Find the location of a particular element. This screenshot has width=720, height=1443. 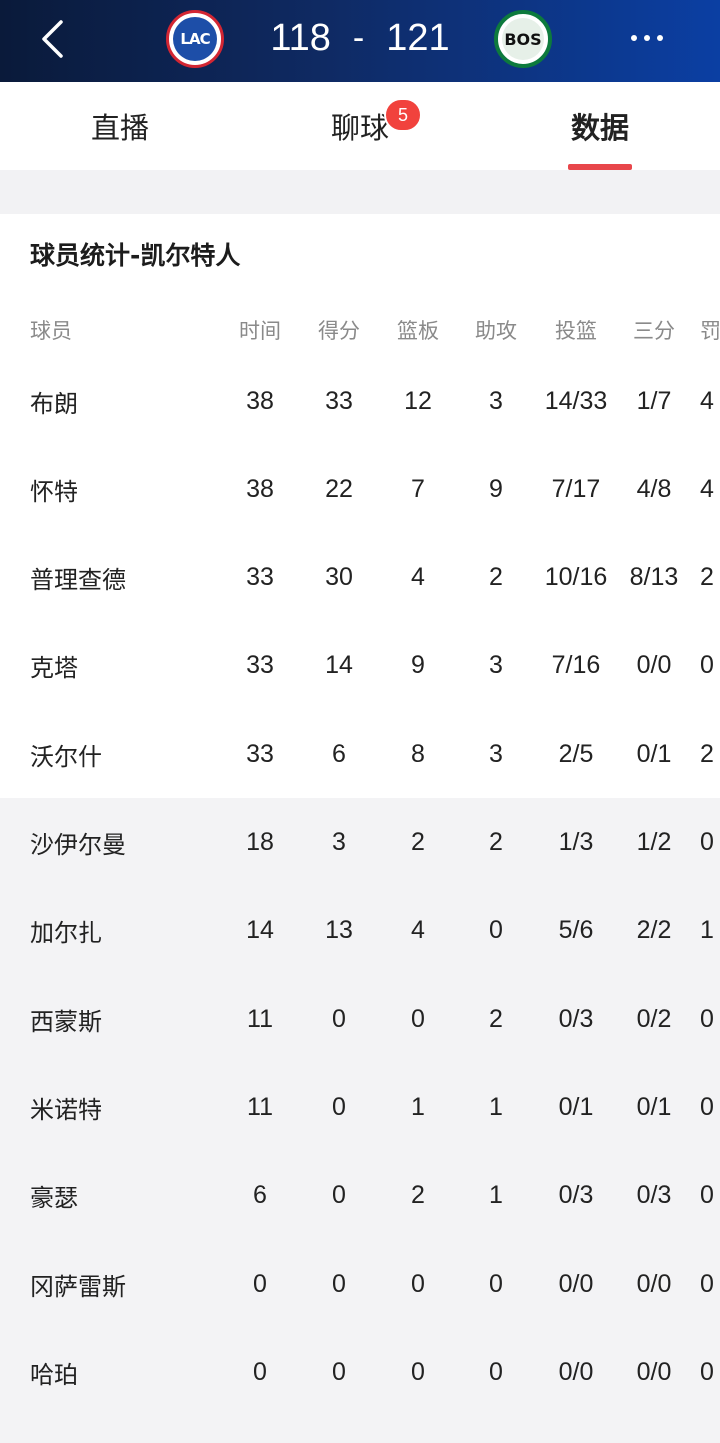

three-pointers-cell: 0/1 is located at coordinates (654, 753).